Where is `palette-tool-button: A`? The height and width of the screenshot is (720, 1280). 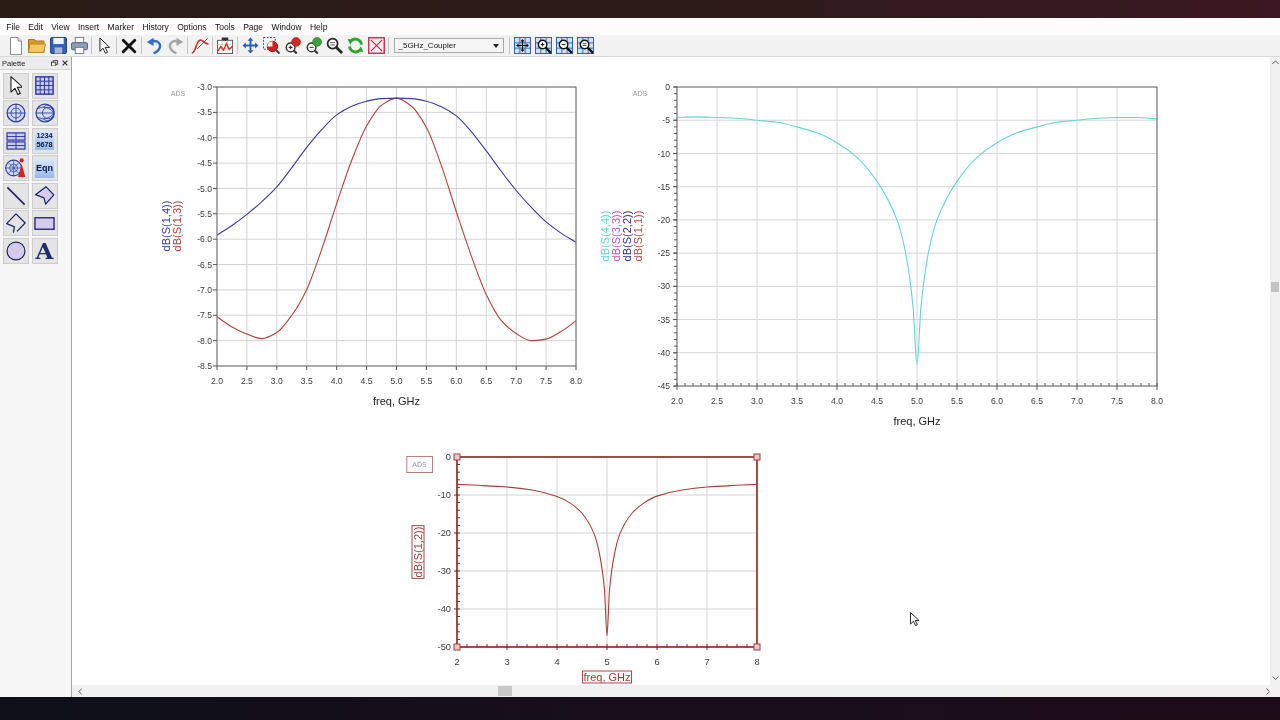
palette-tool-button: A is located at coordinates (44, 250).